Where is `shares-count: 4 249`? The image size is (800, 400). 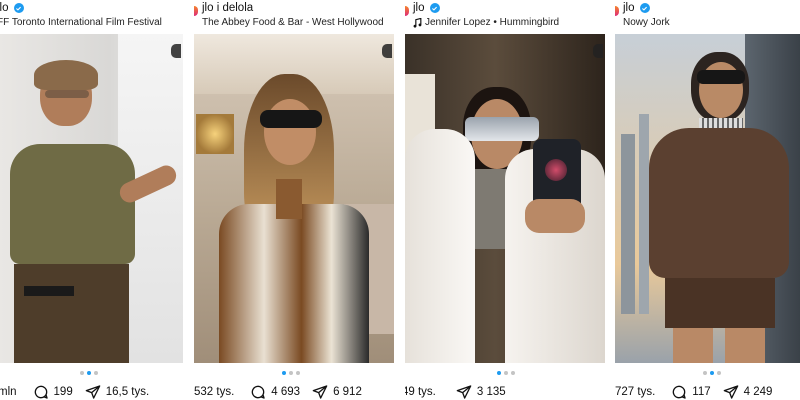 shares-count: 4 249 is located at coordinates (758, 392).